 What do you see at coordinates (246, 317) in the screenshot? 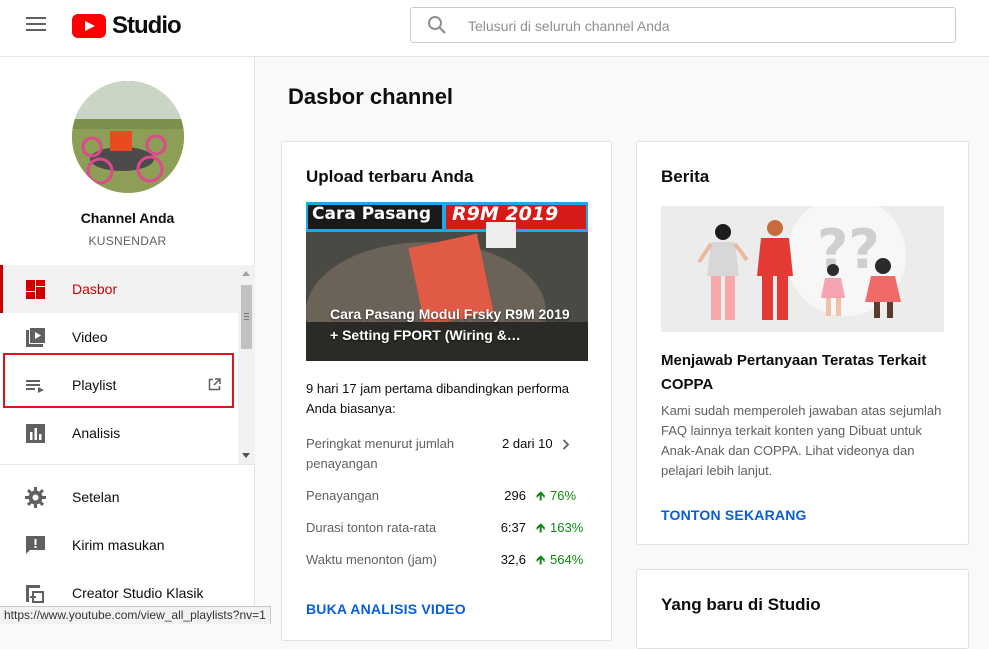
I see `scroll-thumb` at bounding box center [246, 317].